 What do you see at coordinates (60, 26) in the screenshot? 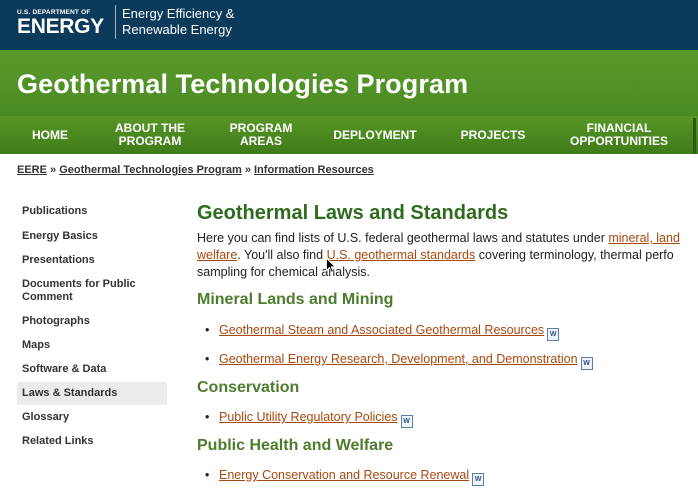
I see `doe-logo-text: ENERGY` at bounding box center [60, 26].